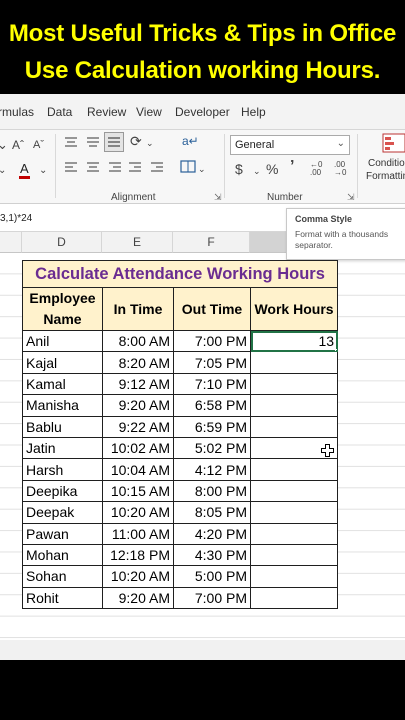  Describe the element at coordinates (212, 512) in the screenshot. I see `out-time-cell: 8:05 PM` at that location.